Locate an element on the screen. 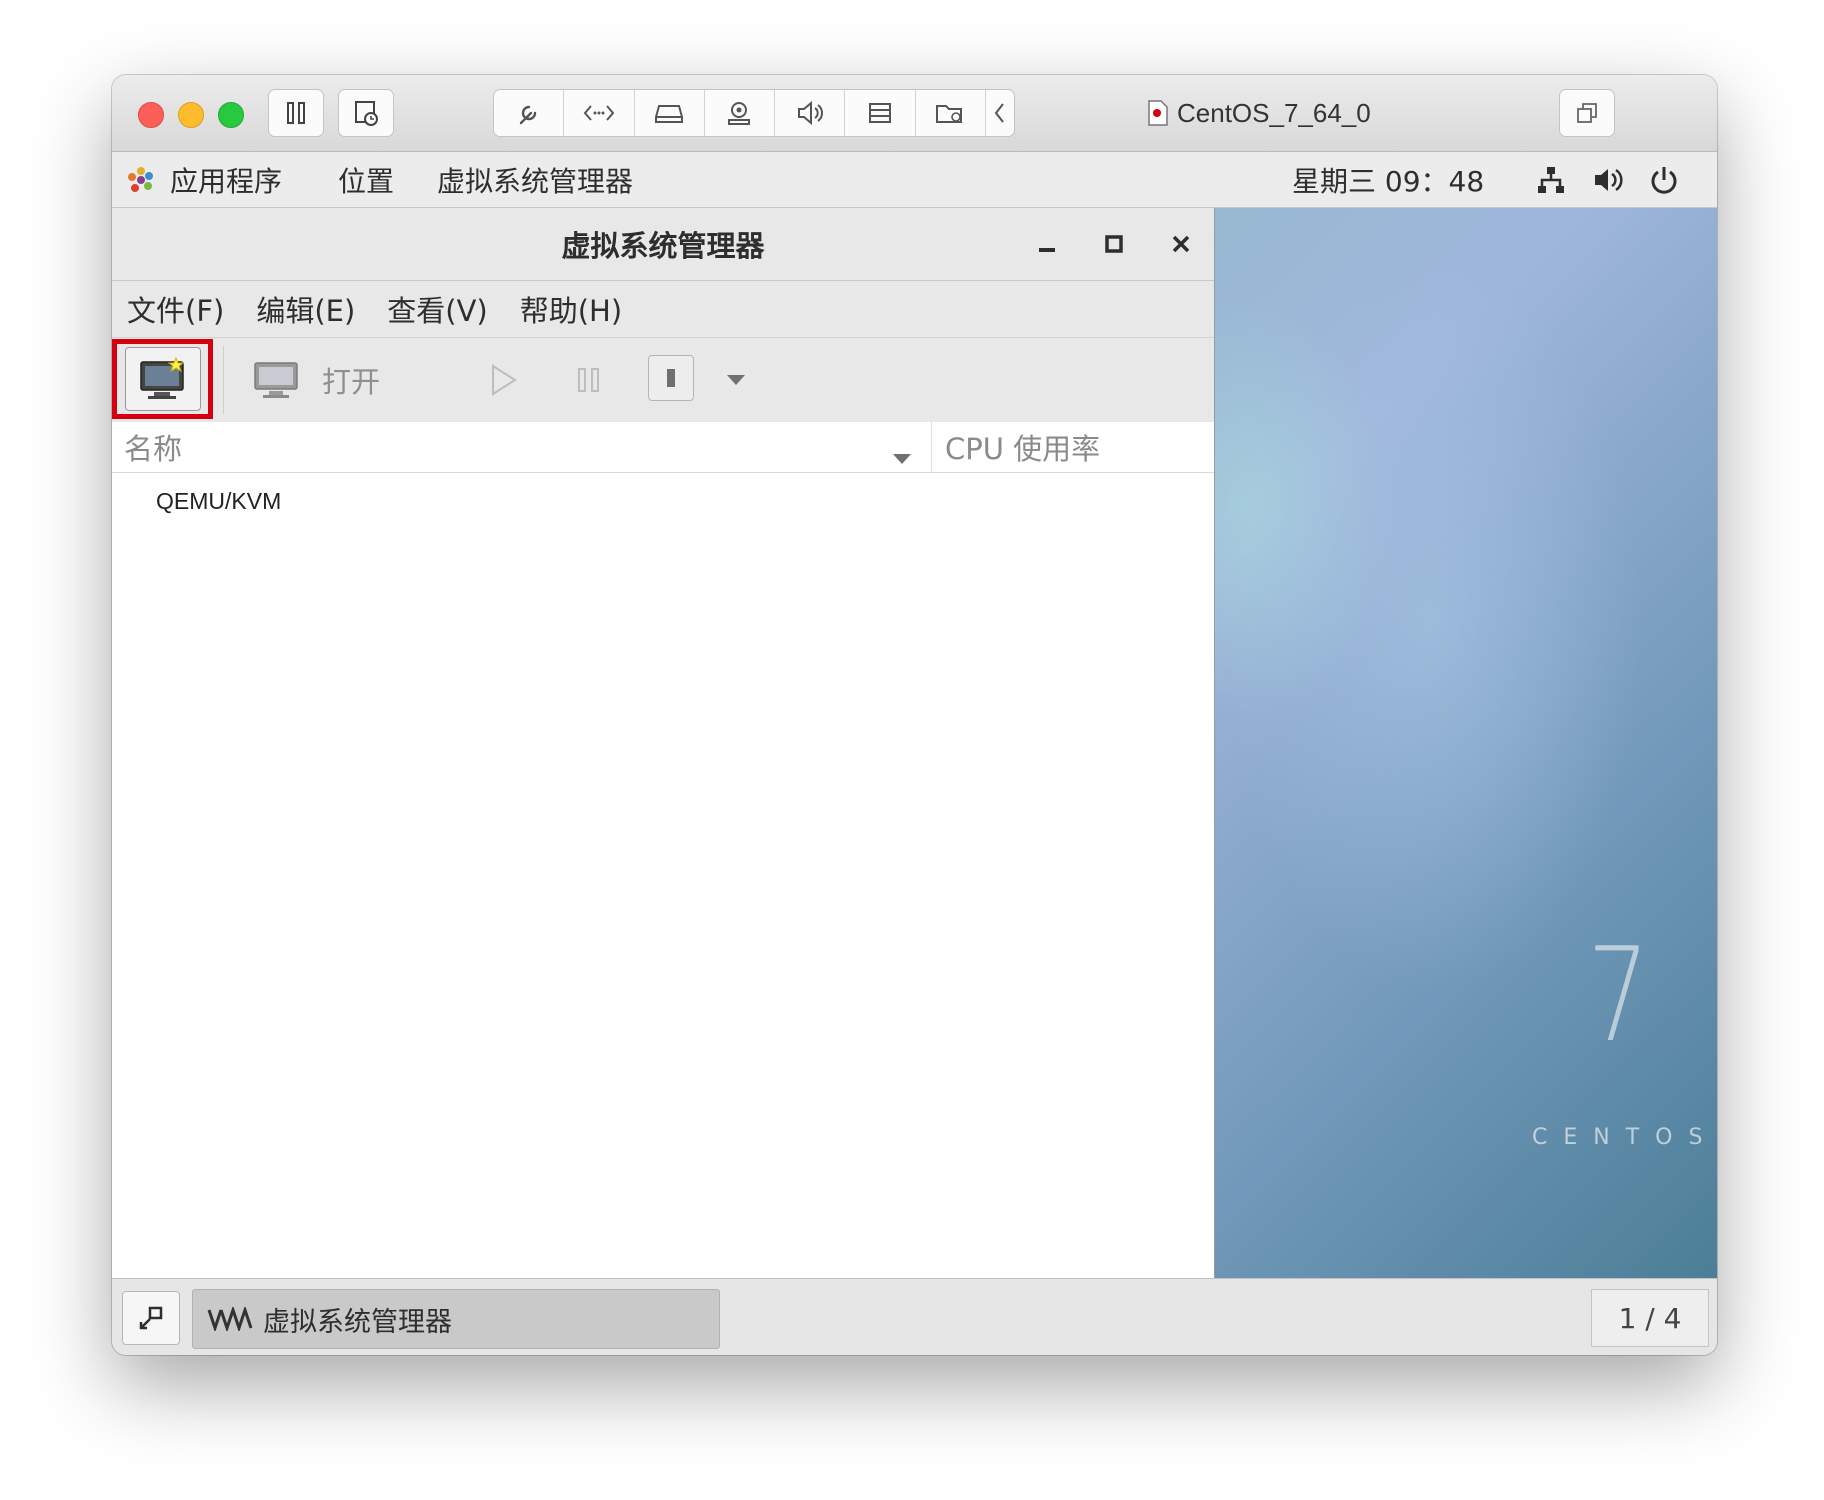  places-label: 位置 is located at coordinates (366, 181).